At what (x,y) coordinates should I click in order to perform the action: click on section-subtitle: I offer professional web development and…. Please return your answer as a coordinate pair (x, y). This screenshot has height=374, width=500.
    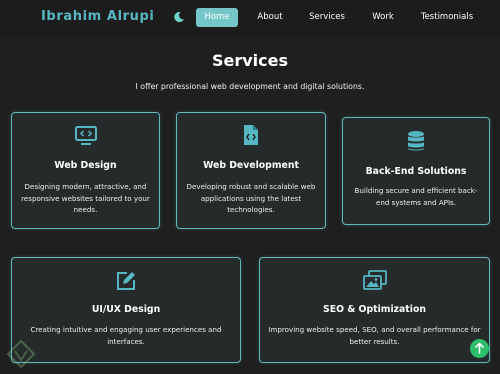
    Looking at the image, I should click on (250, 86).